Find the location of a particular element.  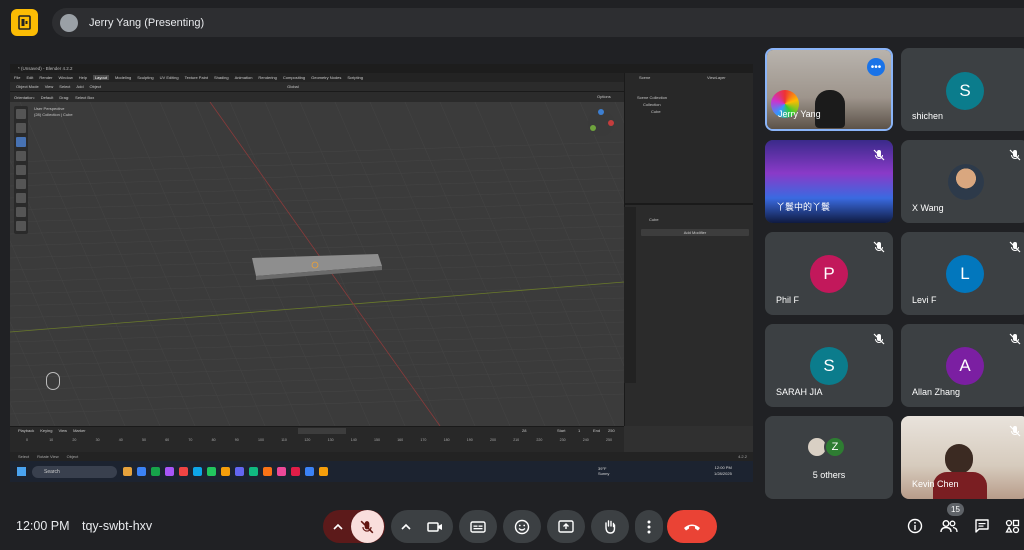

tool-setting: Select Box is located at coordinates (84, 97).